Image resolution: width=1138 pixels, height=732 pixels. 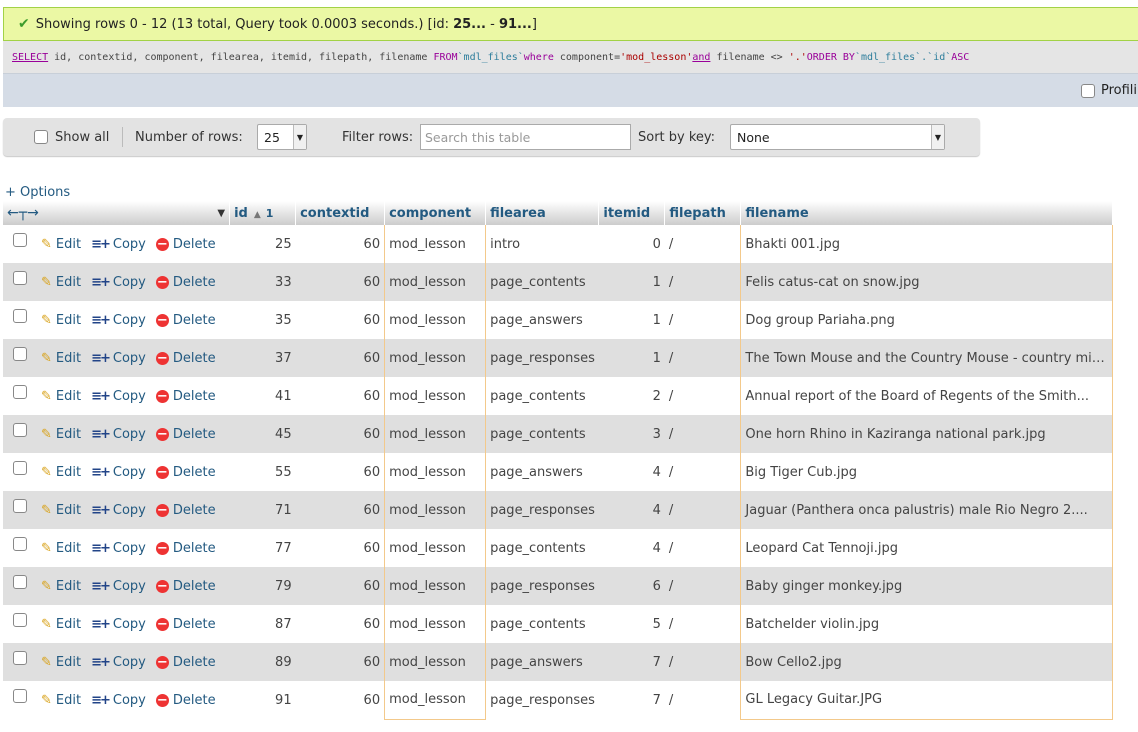 I want to click on cell-filename: Felis catus-cat on snow.jpg, so click(x=927, y=282).